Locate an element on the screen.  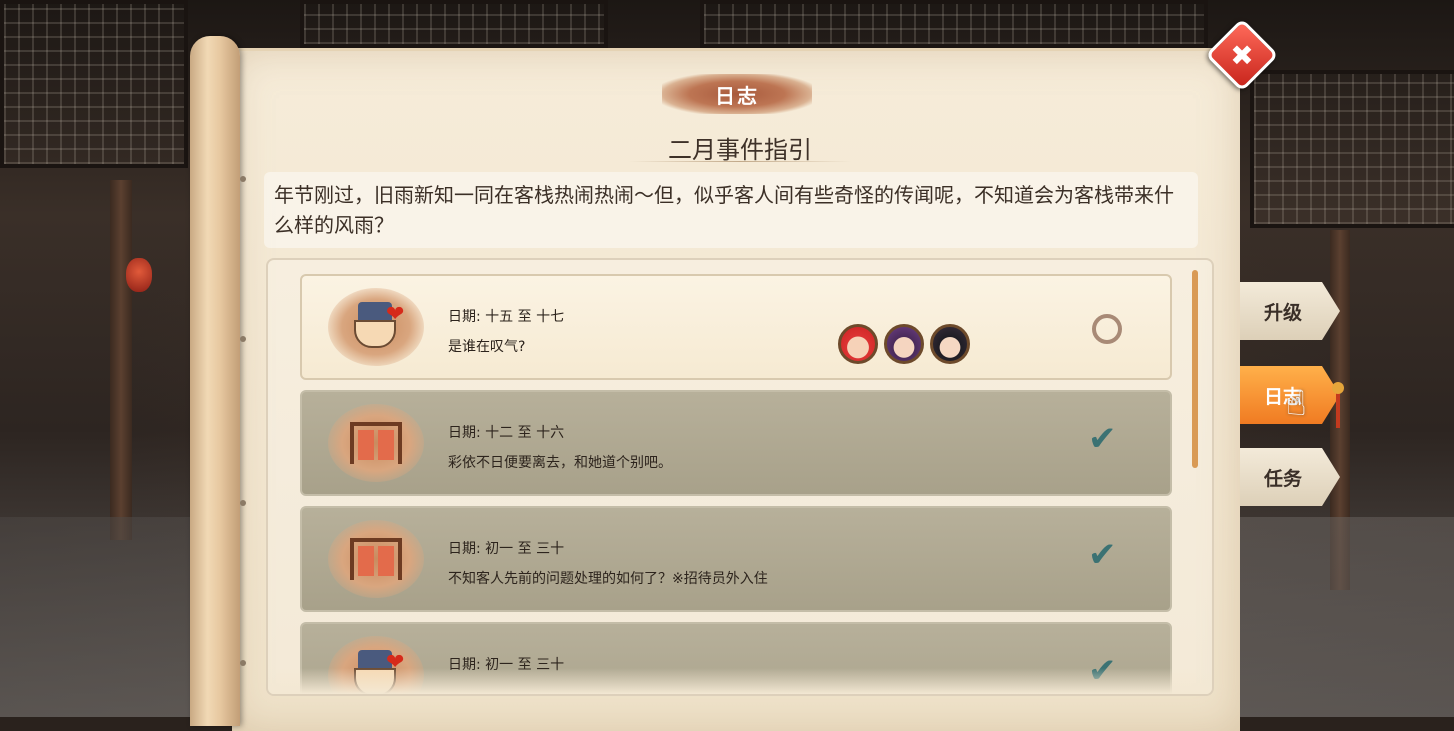
pointer-hand-icon: ☝ is located at coordinates (1296, 404).